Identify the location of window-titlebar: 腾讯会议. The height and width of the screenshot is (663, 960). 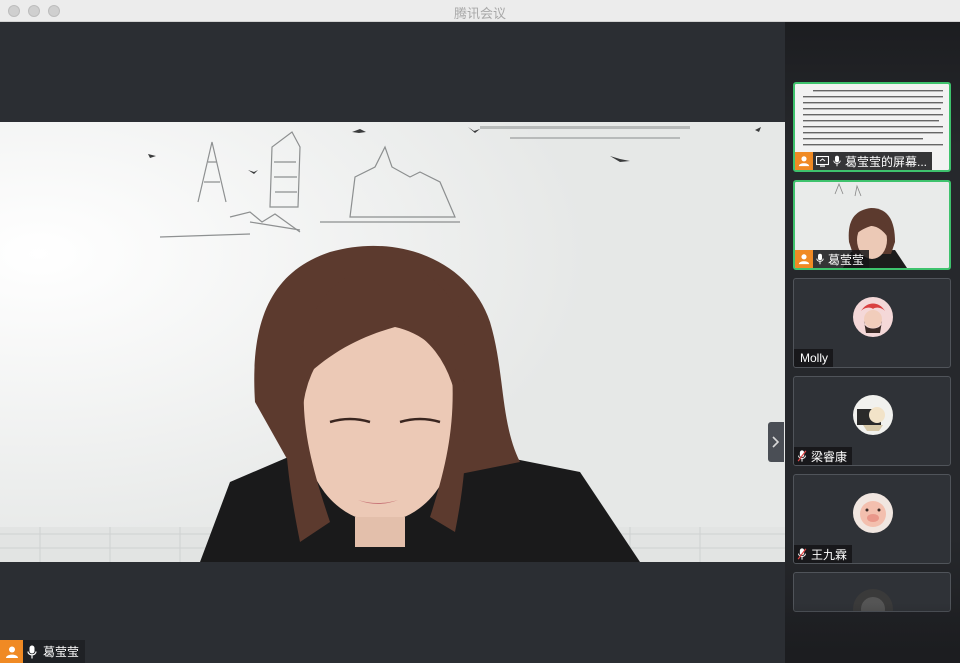
(480, 11).